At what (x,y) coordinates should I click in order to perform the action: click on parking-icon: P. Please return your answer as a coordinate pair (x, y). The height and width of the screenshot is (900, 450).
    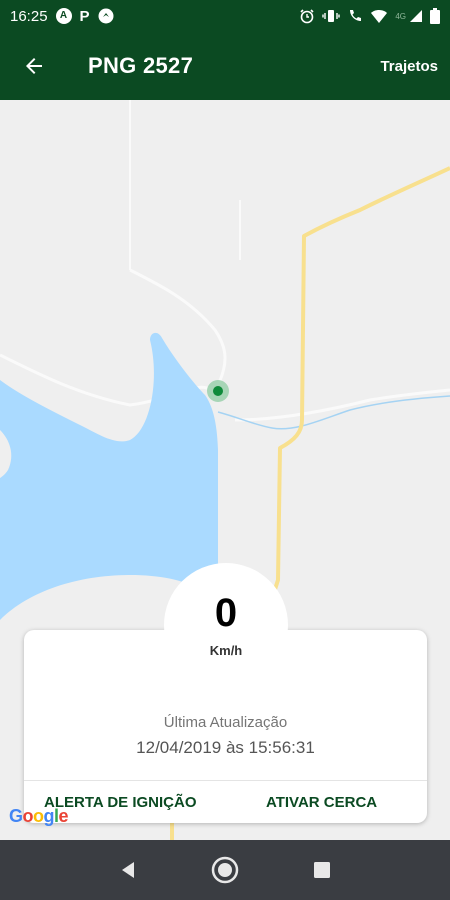
    Looking at the image, I should click on (84, 16).